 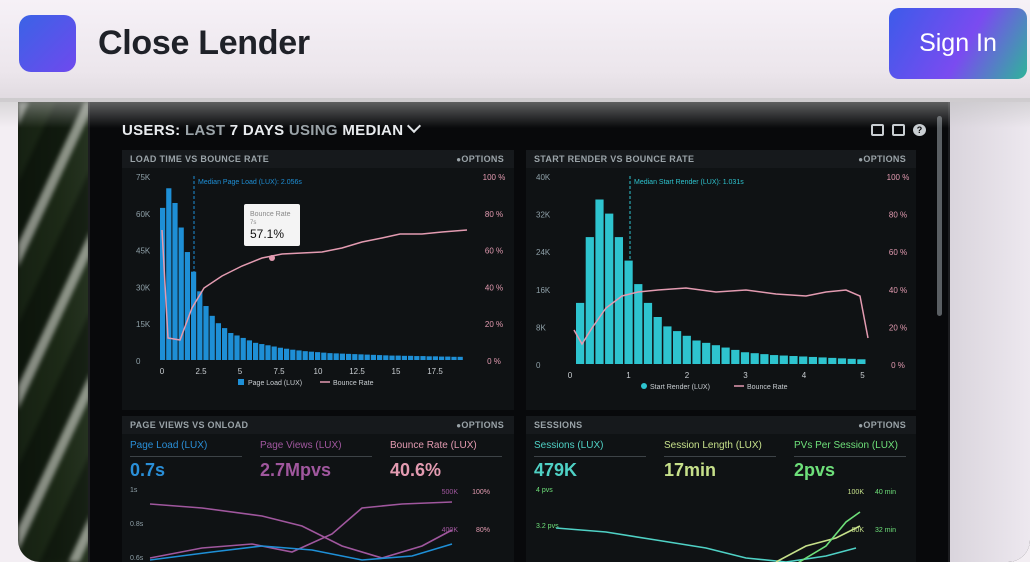 I want to click on y-axis-tick-label: 4 pvs, so click(x=544, y=490).